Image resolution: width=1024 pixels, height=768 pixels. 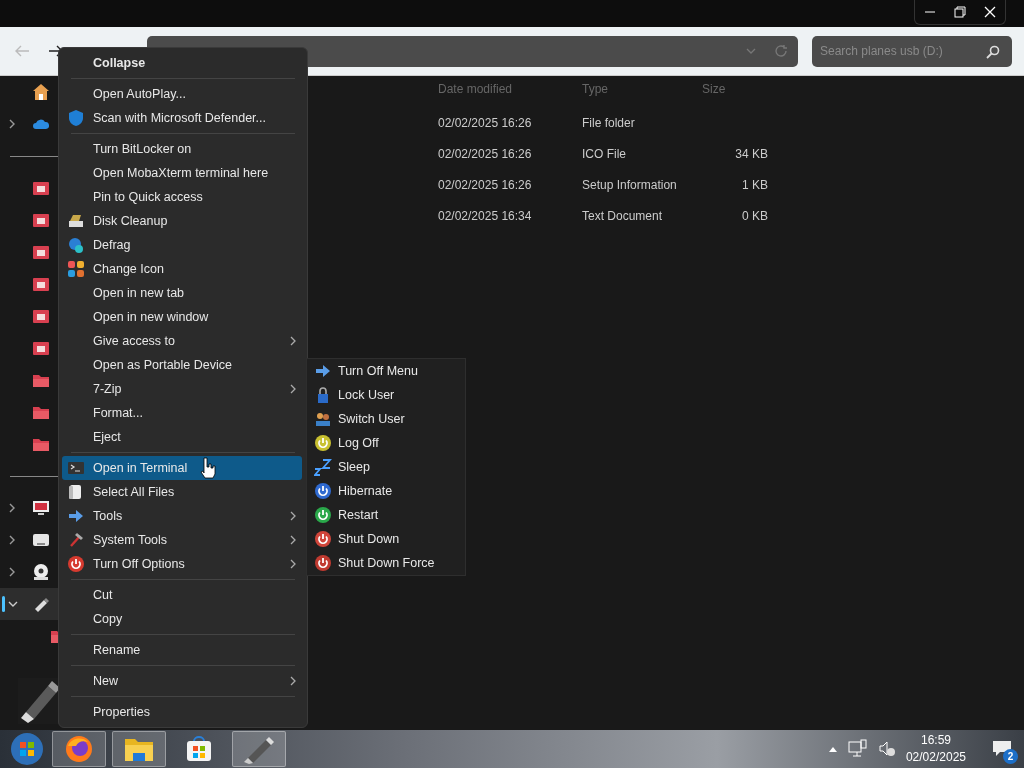 I want to click on table-cell-text: 34 KB, so click(x=751, y=154).